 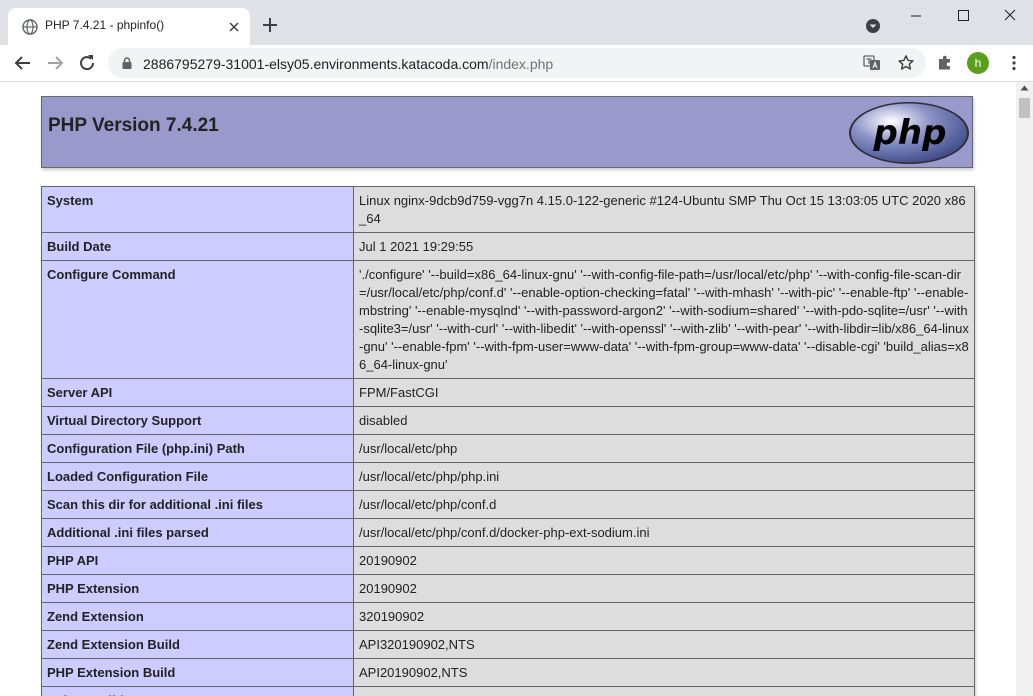 I want to click on forward-arrow-icon, so click(x=55, y=63).